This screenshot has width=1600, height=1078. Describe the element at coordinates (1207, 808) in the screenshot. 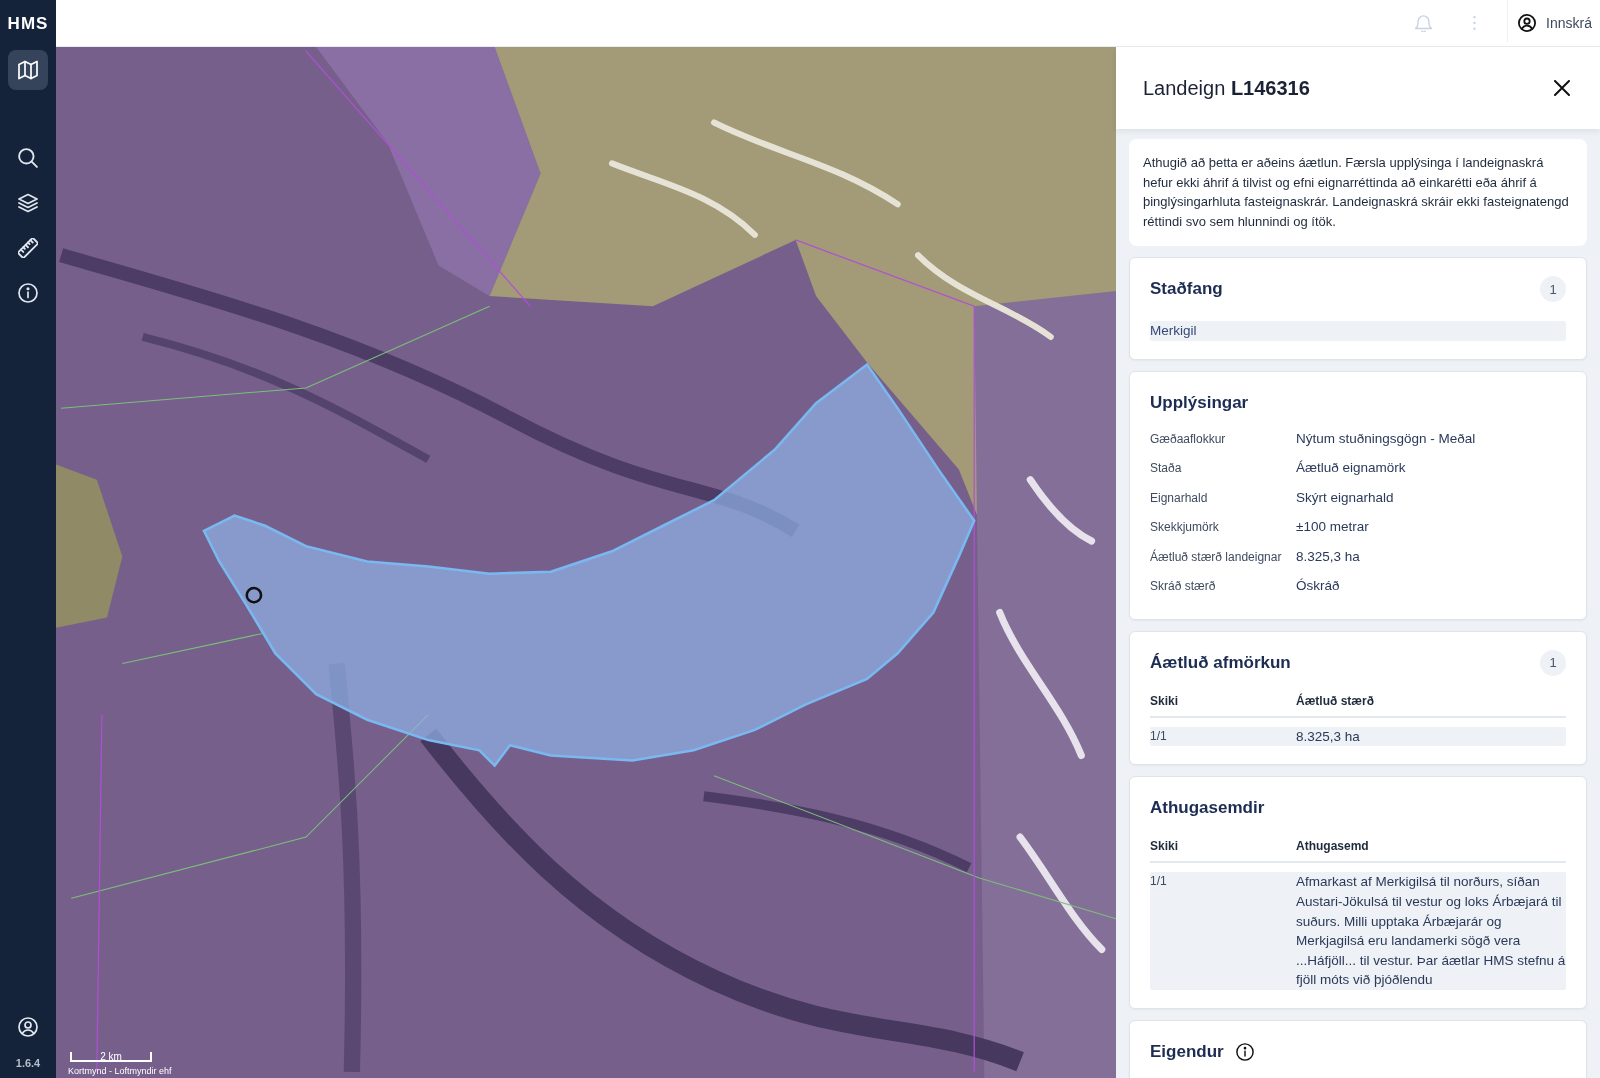

I see `section-title: Athugasemdir` at that location.